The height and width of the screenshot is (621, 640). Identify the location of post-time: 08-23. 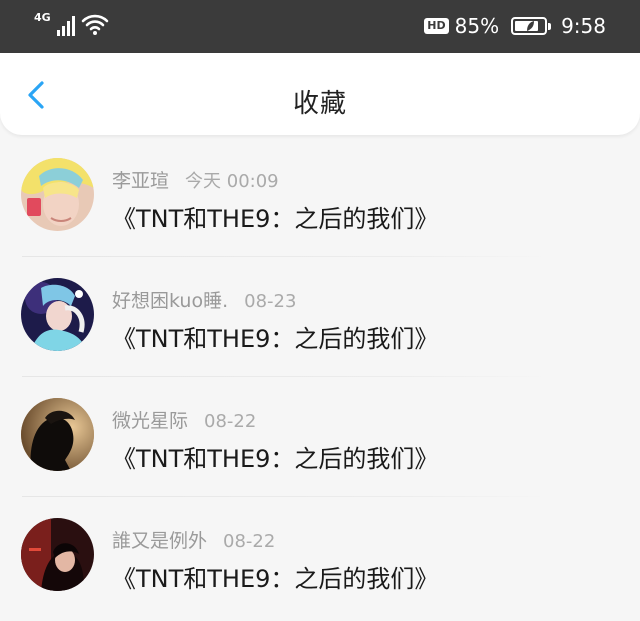
(270, 301).